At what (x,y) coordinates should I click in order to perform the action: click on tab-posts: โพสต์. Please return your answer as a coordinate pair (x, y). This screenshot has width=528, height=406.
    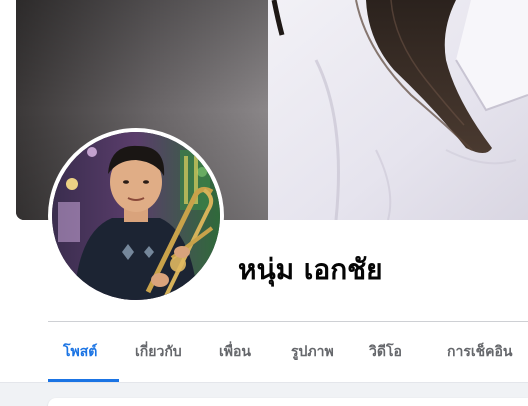
    Looking at the image, I should click on (83, 352).